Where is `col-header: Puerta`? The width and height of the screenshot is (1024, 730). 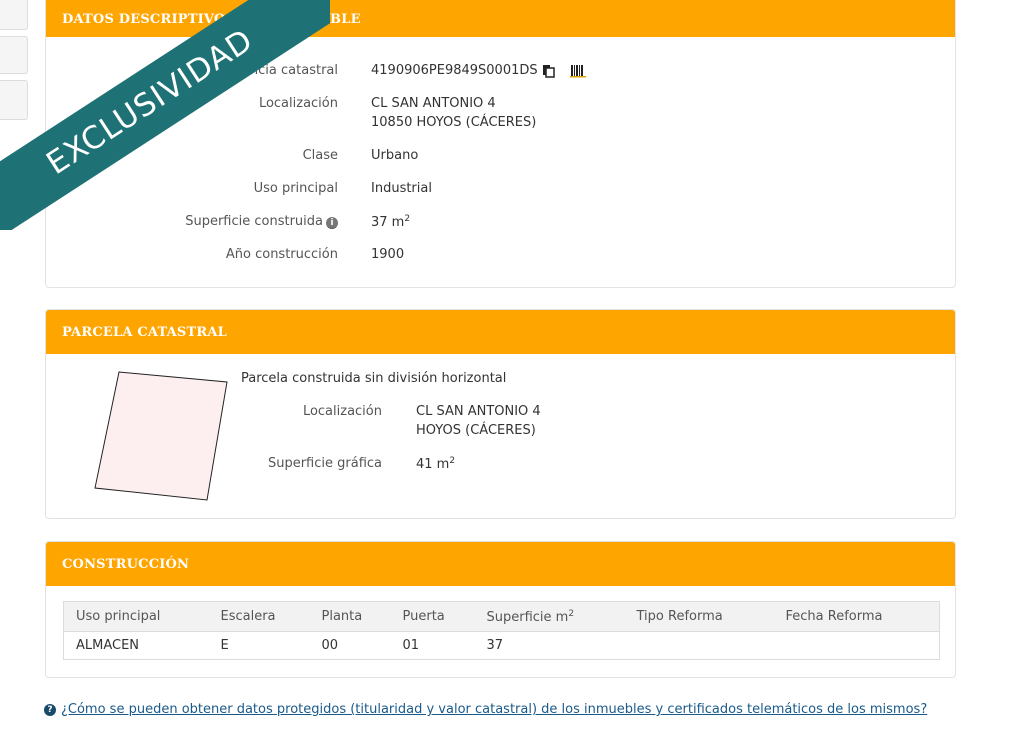 col-header: Puerta is located at coordinates (432, 616).